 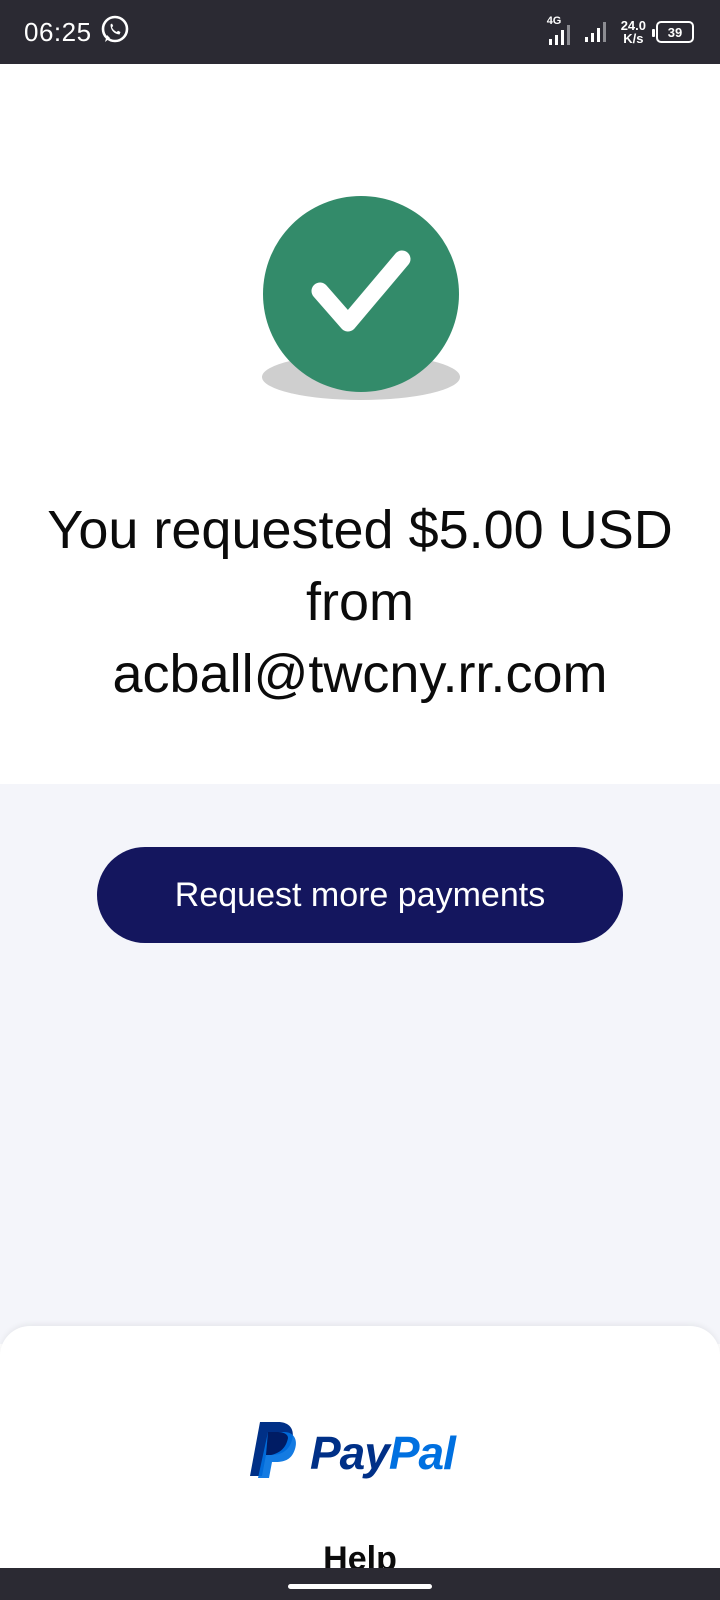 What do you see at coordinates (273, 1452) in the screenshot?
I see `paypal-monogram-icon` at bounding box center [273, 1452].